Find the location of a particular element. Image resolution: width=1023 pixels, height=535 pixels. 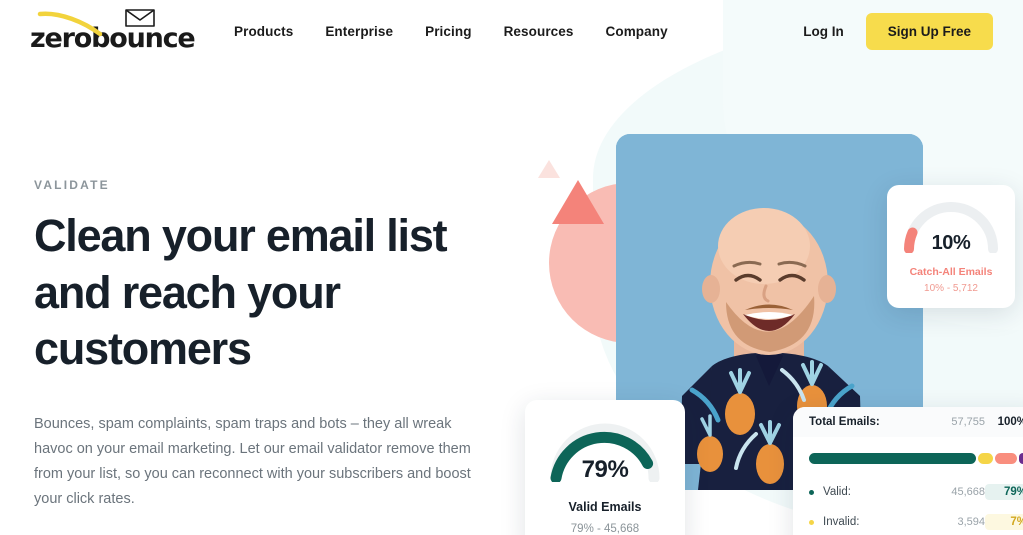

row-percent-valid: 79% is located at coordinates (1004, 492).